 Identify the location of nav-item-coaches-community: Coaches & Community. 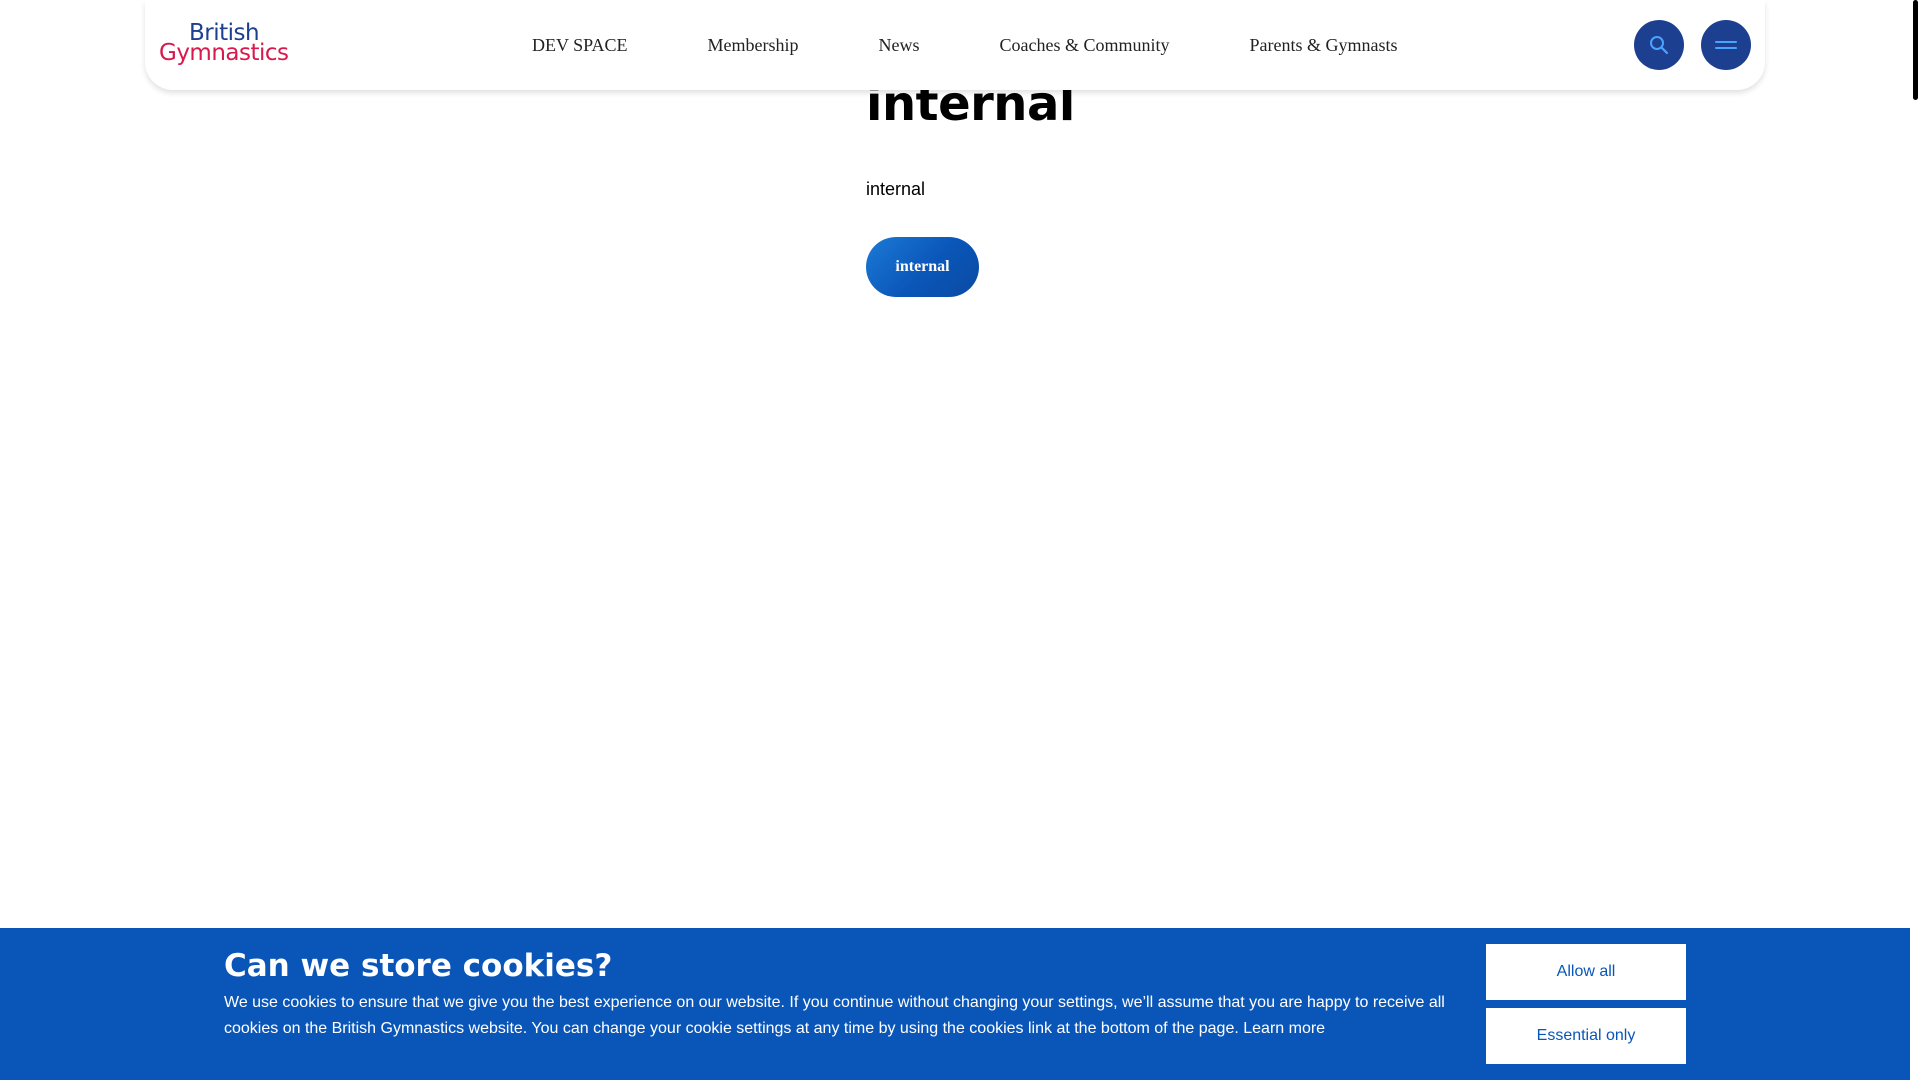
(1085, 45).